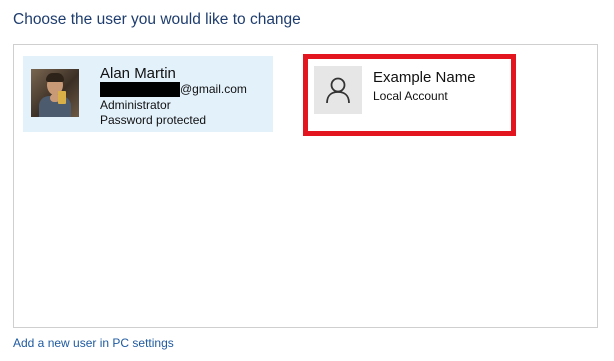  I want to click on person-icon, so click(338, 90).